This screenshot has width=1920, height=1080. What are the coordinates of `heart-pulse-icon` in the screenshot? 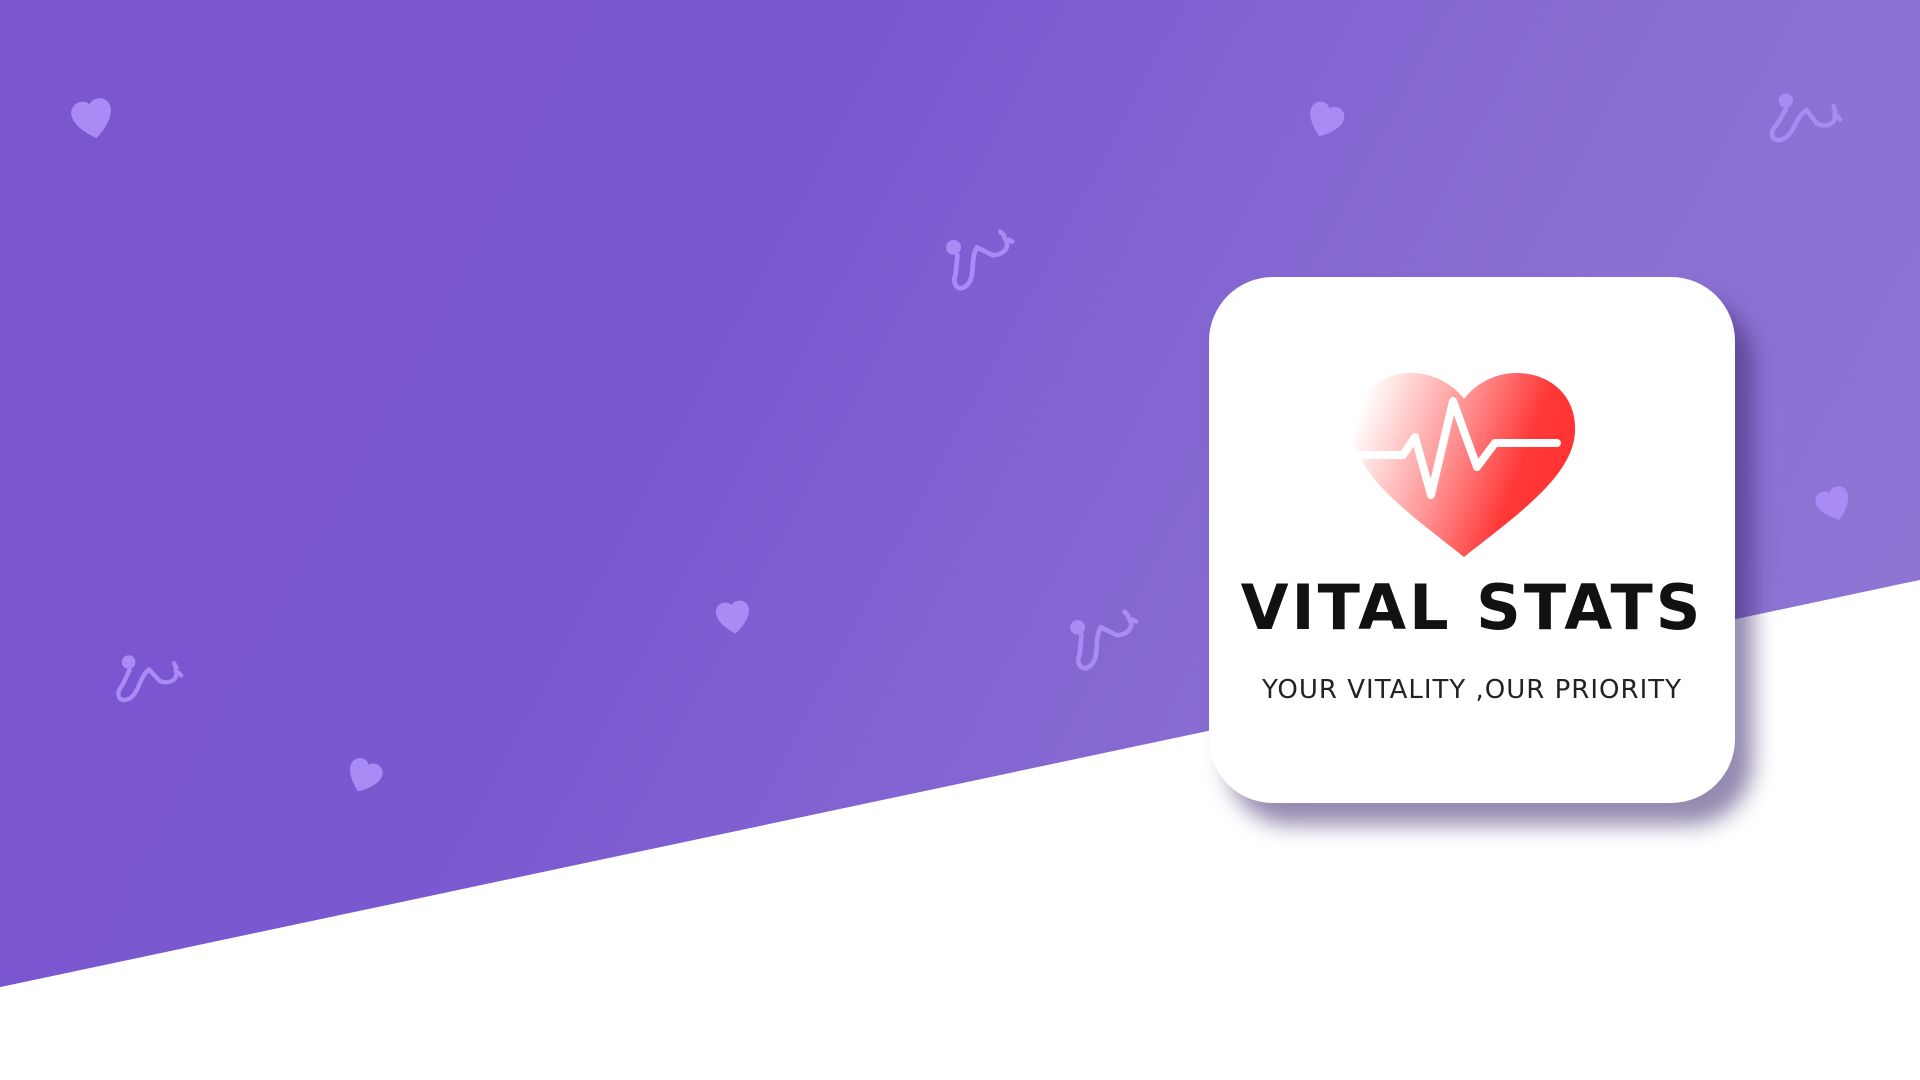 It's located at (1464, 467).